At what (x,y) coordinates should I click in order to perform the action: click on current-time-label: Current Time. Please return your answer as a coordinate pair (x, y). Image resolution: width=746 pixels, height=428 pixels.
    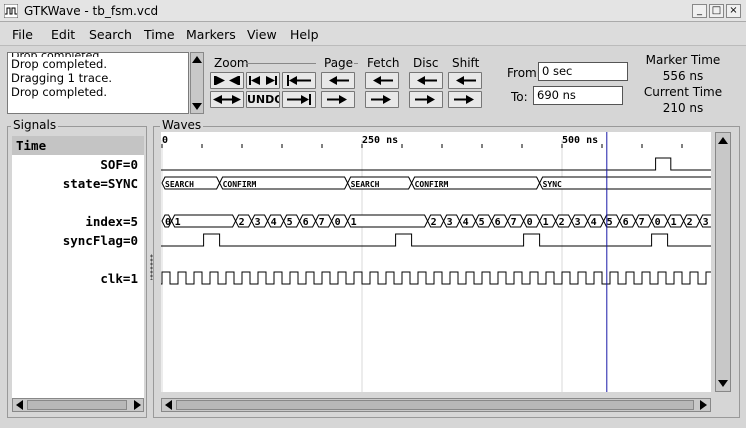
    Looking at the image, I should click on (683, 92).